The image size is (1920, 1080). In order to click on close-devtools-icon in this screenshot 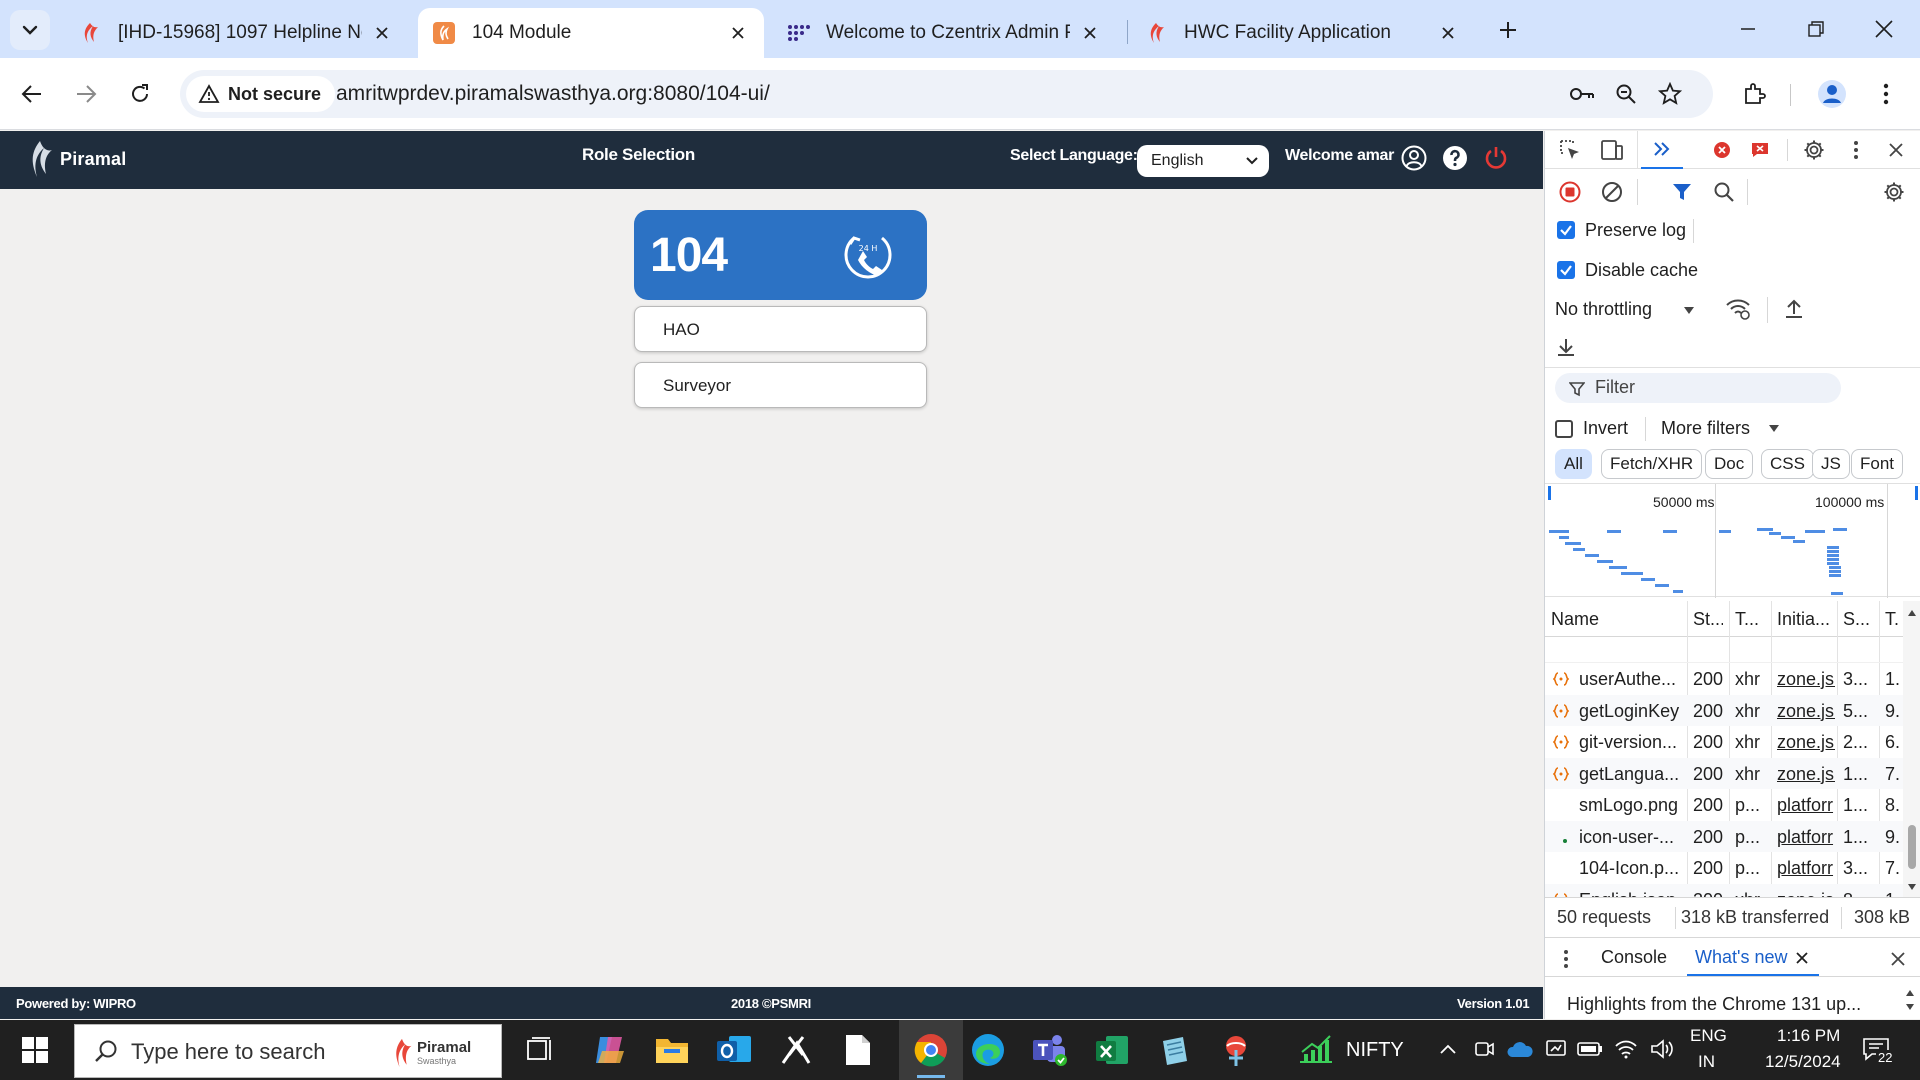, I will do `click(1896, 150)`.